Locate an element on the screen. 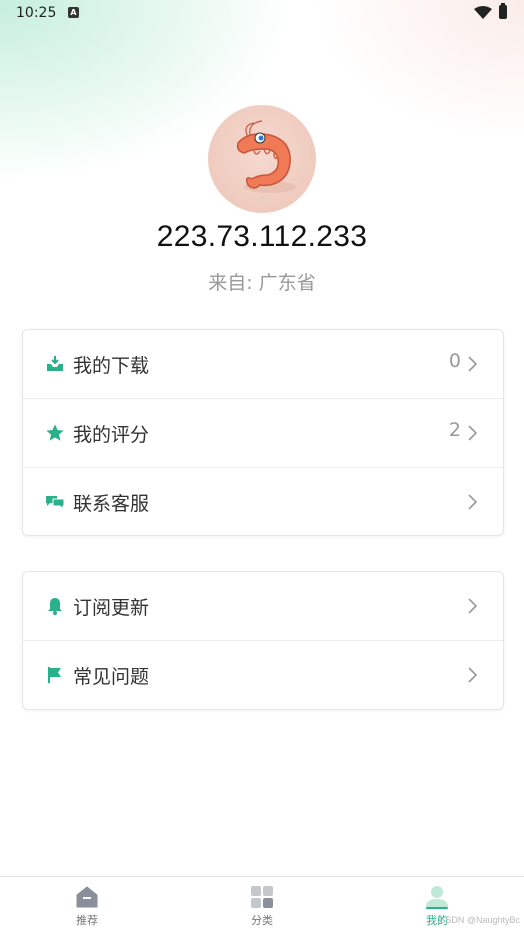  menu-label: 订阅更新 is located at coordinates (111, 608).